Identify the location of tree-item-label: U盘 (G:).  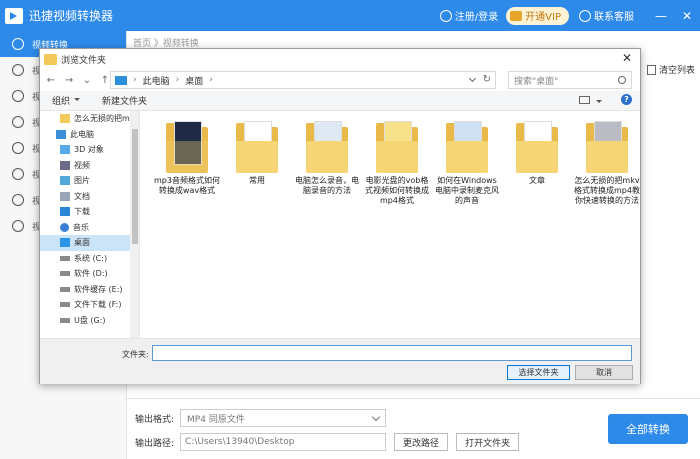
(90, 320).